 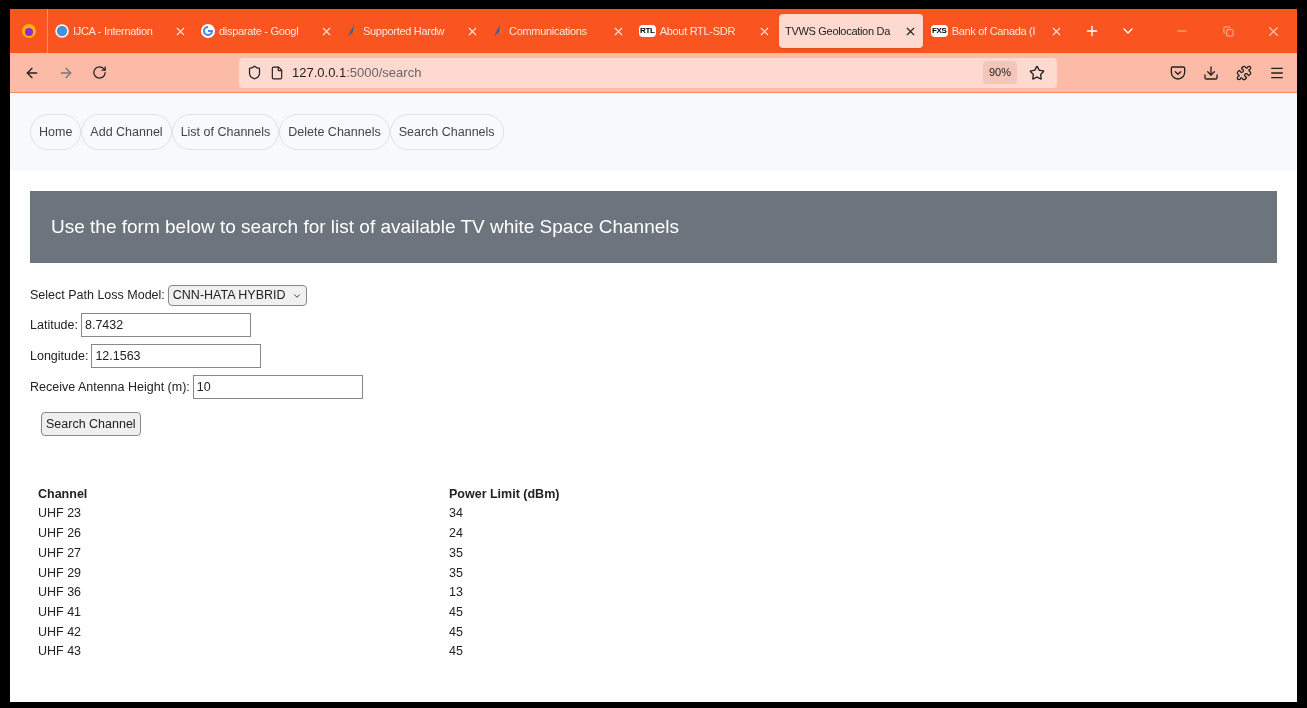 I want to click on zoom-badge: 90%, so click(x=999, y=72).